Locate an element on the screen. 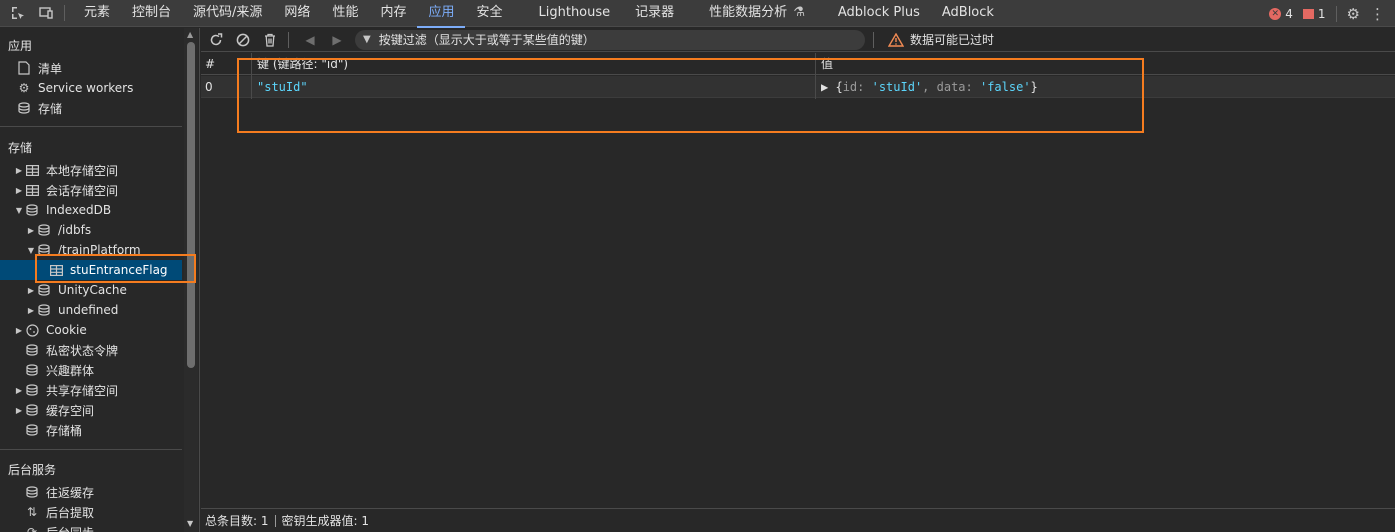 This screenshot has width=1395, height=532. more-options-icon: ⋮ is located at coordinates (1377, 14).